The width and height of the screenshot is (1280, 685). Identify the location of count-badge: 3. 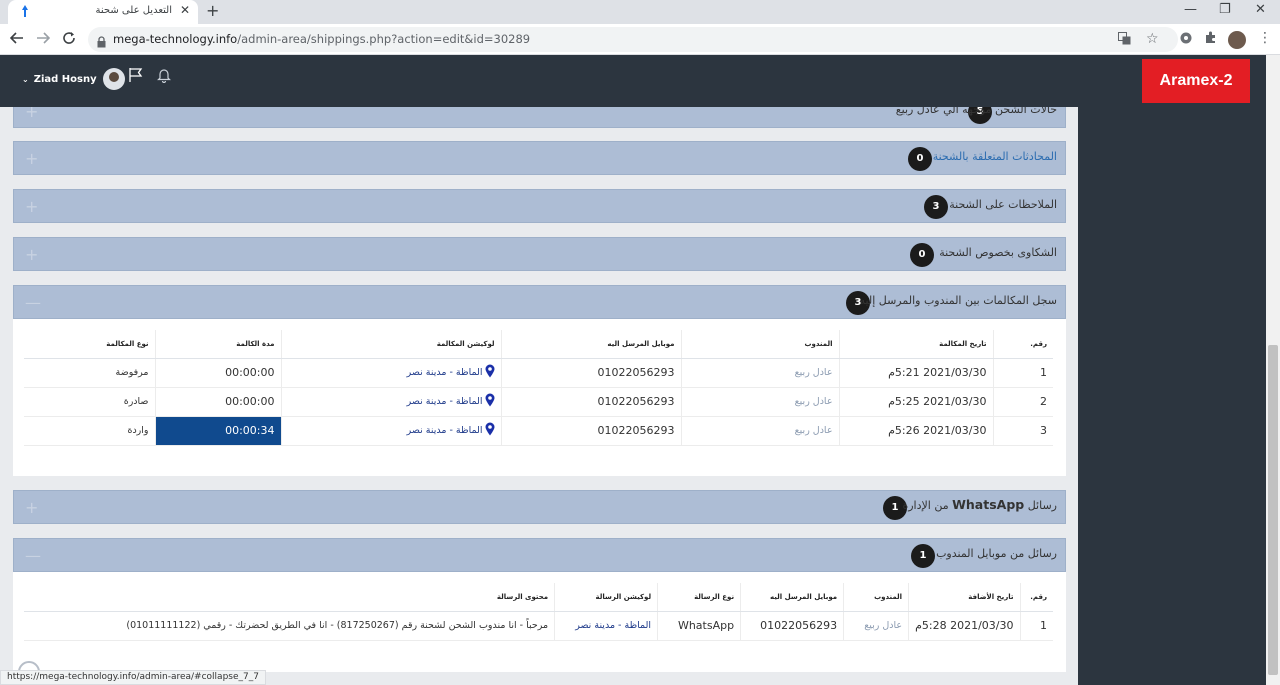
(936, 207).